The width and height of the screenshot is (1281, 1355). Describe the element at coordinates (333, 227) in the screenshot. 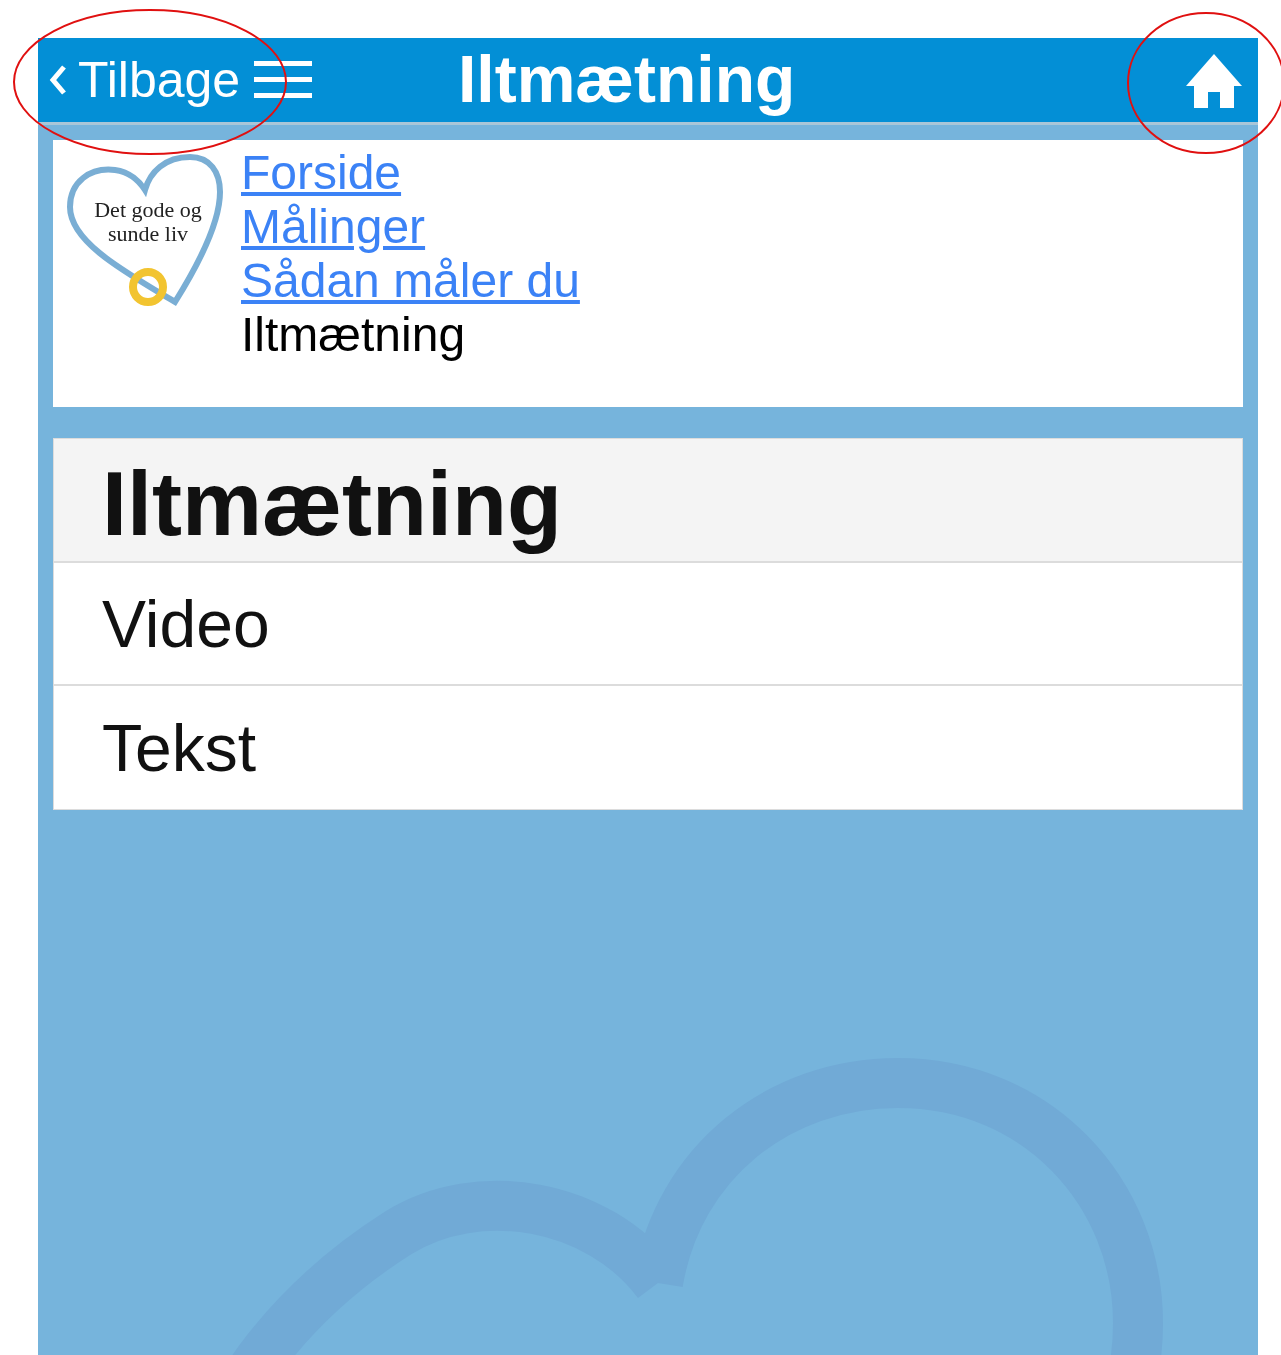

I see `breadcrumb-link: Målinger` at that location.